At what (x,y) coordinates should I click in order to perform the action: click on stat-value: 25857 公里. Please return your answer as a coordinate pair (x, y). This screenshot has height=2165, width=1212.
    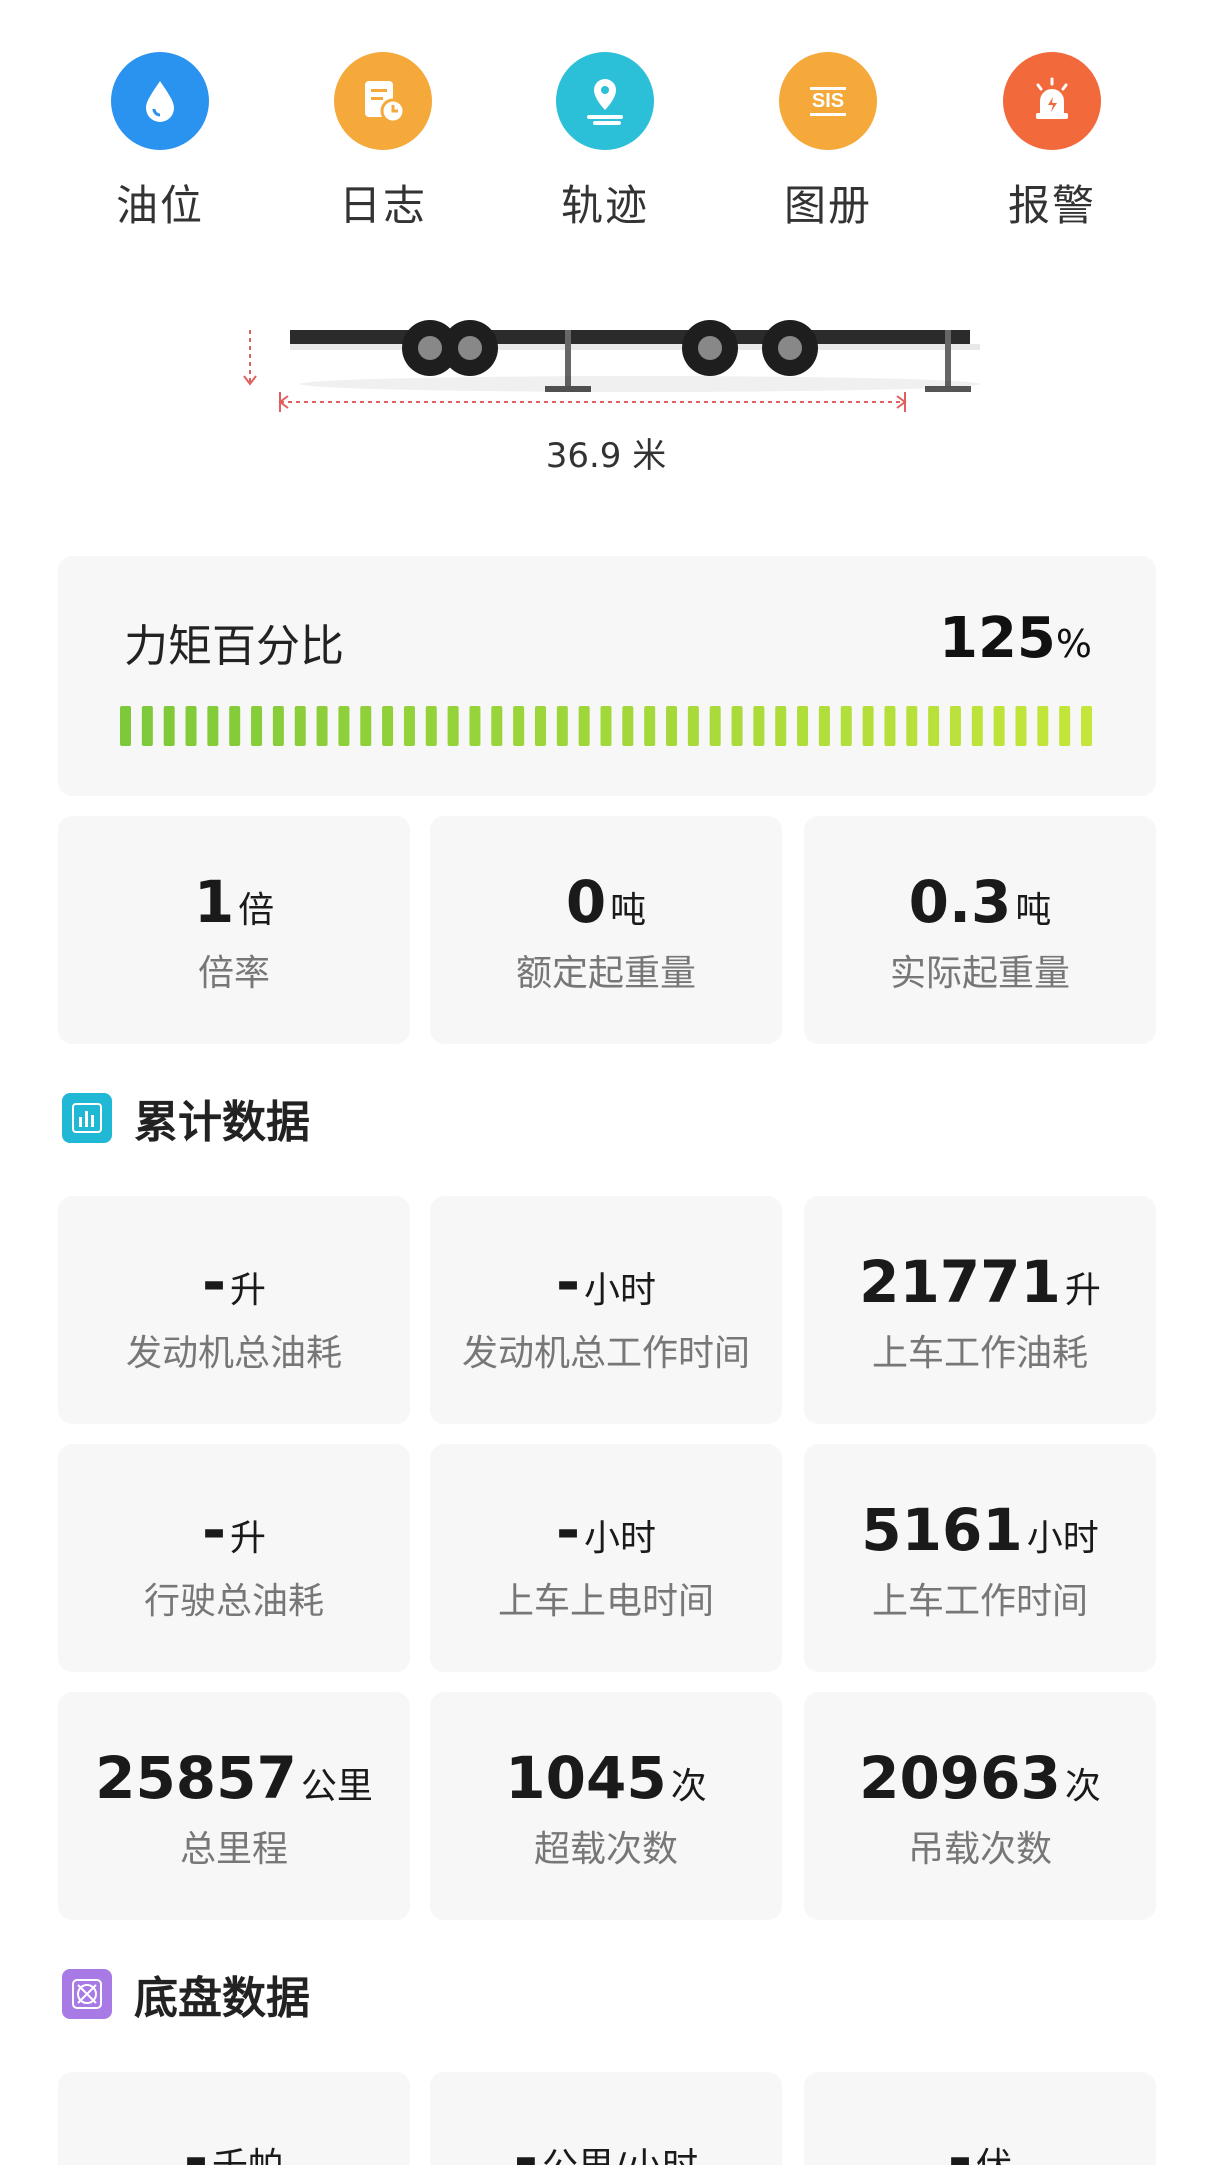
    Looking at the image, I should click on (234, 1778).